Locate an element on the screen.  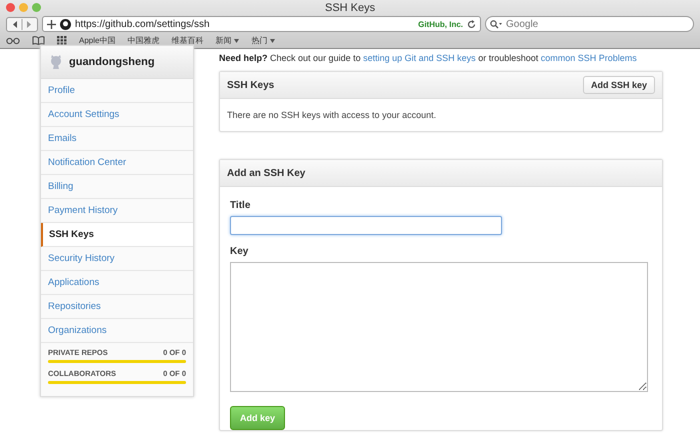
url-text: https://github.com/settings/ssh is located at coordinates (143, 24).